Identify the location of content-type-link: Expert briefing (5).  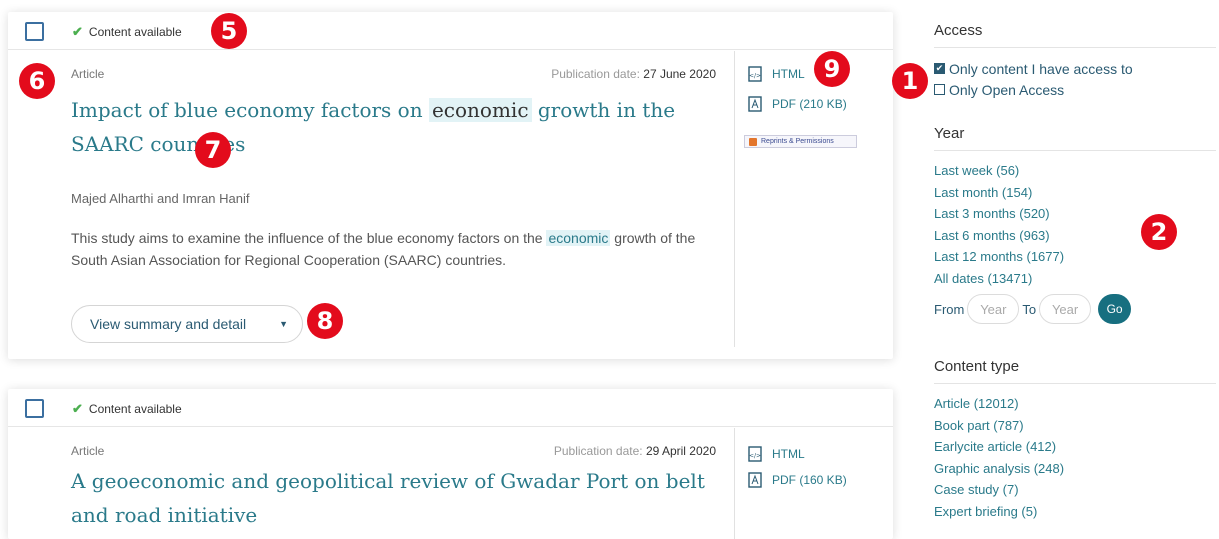
(1075, 512).